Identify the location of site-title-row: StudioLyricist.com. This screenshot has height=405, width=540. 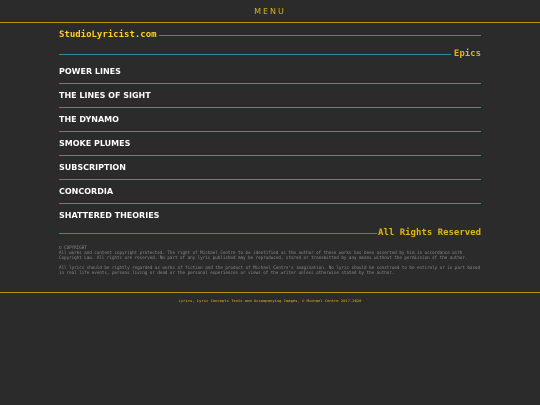
(270, 35).